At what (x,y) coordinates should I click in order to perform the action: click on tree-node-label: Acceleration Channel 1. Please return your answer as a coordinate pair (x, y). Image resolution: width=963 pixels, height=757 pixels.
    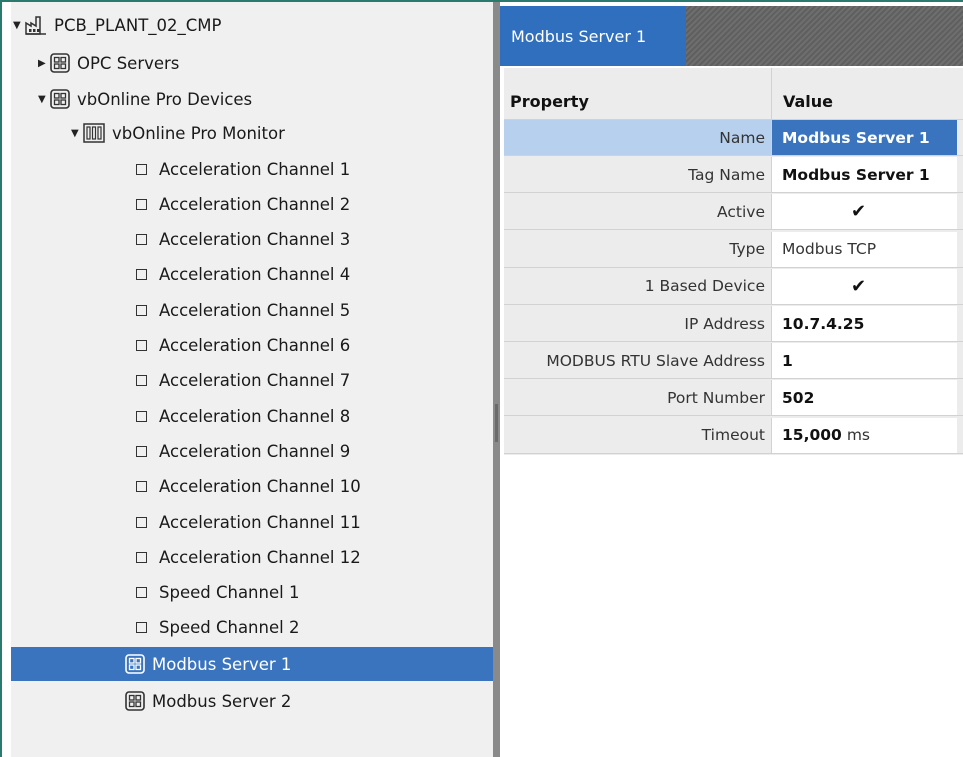
    Looking at the image, I should click on (255, 169).